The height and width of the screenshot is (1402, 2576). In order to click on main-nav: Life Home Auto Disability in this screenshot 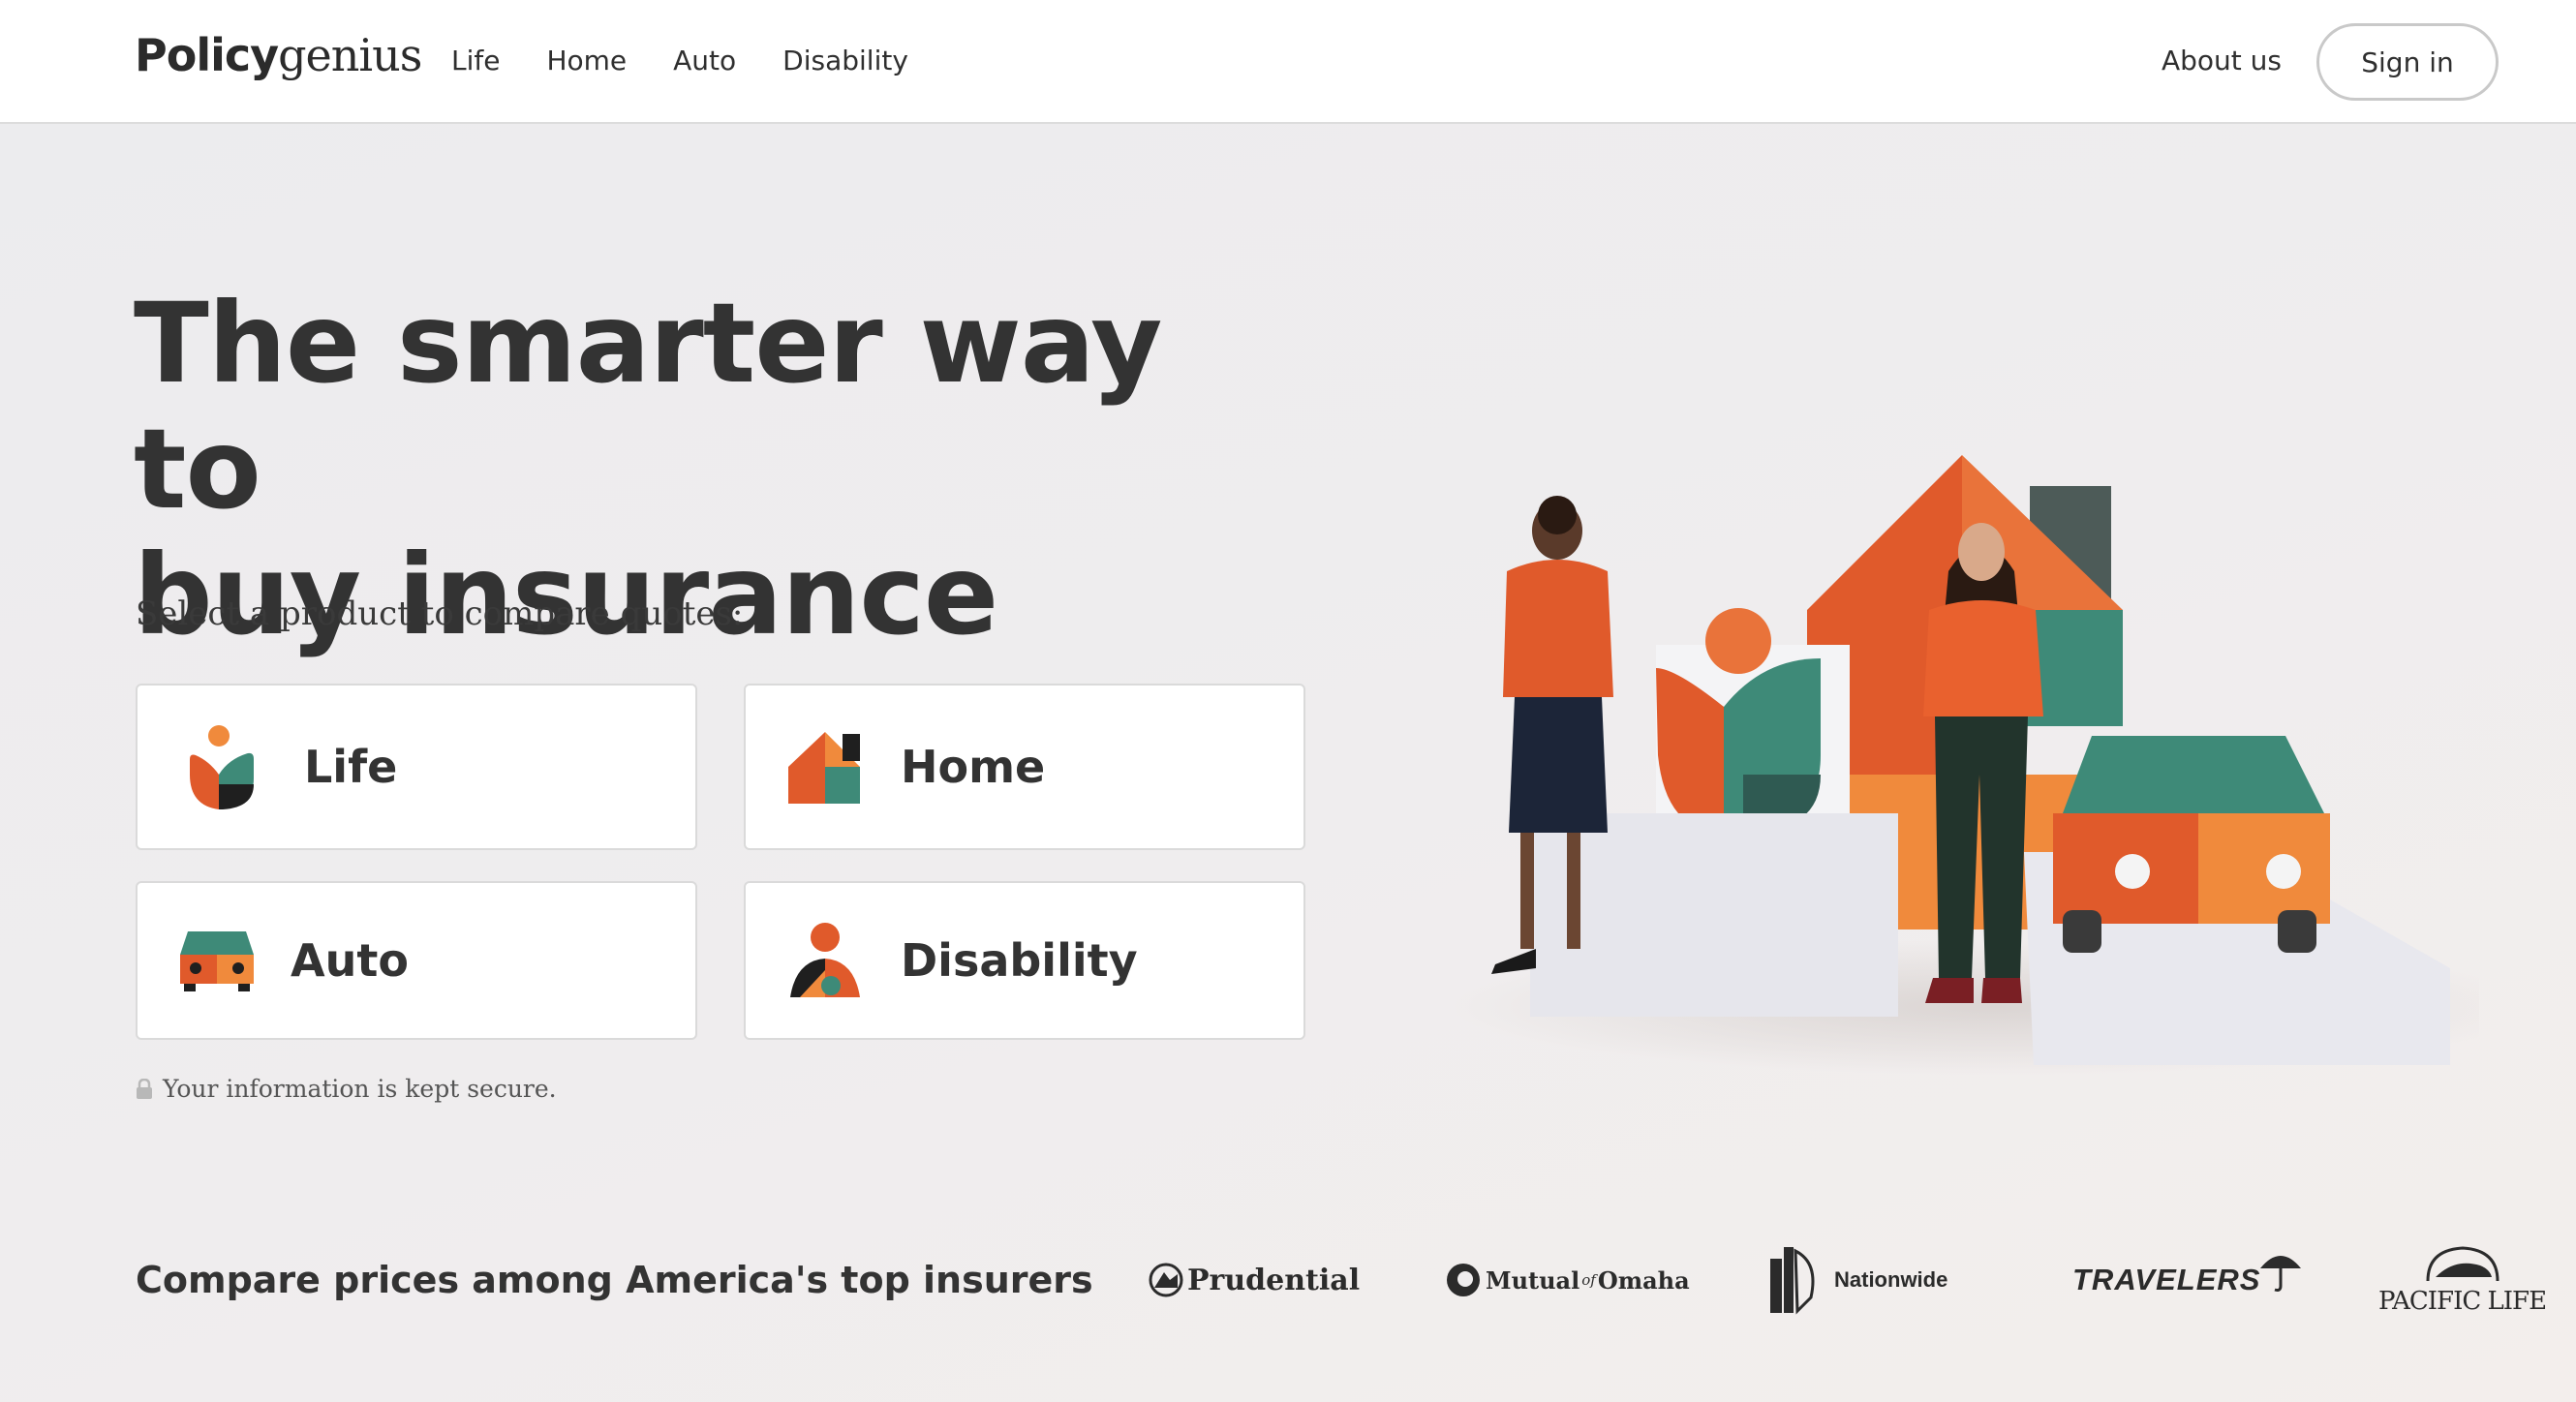, I will do `click(679, 61)`.